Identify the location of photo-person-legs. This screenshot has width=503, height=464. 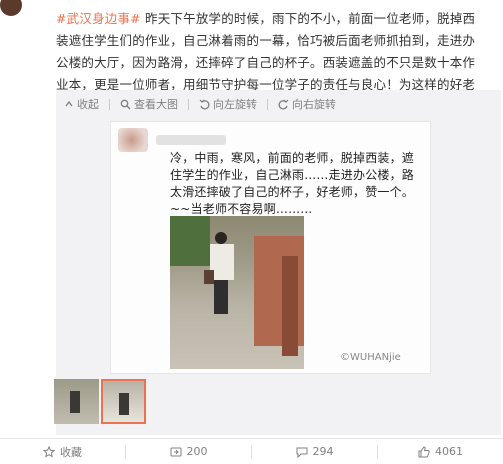
(221, 297).